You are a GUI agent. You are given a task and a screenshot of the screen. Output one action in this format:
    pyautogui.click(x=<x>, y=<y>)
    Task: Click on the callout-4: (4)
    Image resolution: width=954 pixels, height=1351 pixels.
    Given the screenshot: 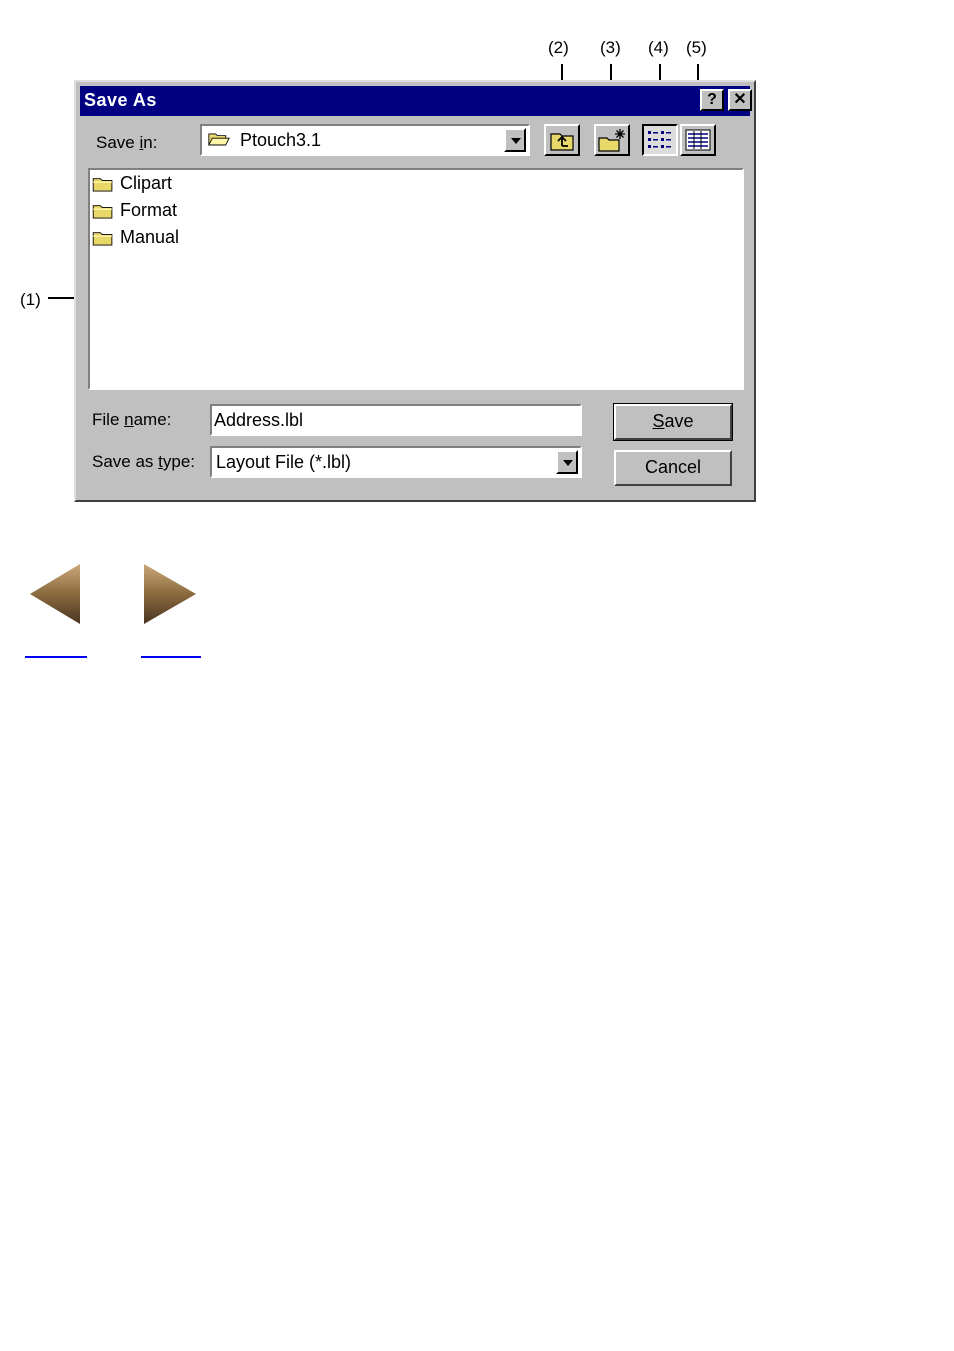 What is the action you would take?
    pyautogui.click(x=658, y=47)
    